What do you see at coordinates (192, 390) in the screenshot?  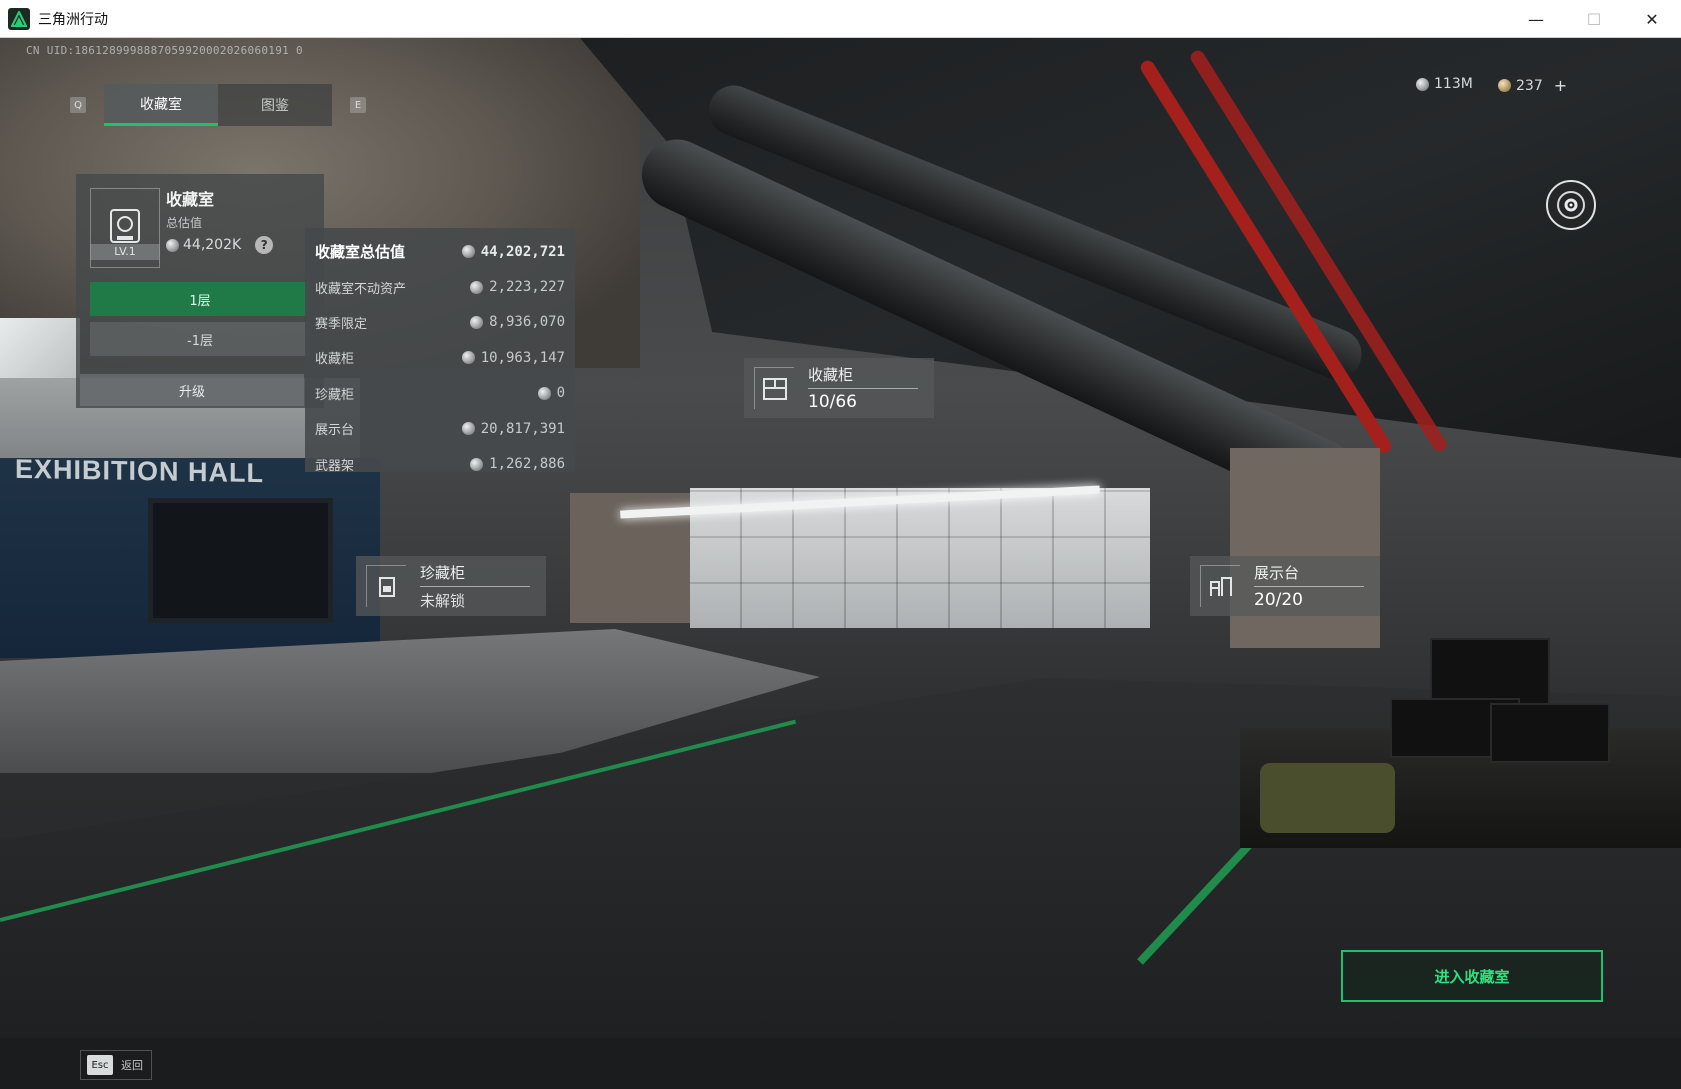 I see `upgrade-button: 升级` at bounding box center [192, 390].